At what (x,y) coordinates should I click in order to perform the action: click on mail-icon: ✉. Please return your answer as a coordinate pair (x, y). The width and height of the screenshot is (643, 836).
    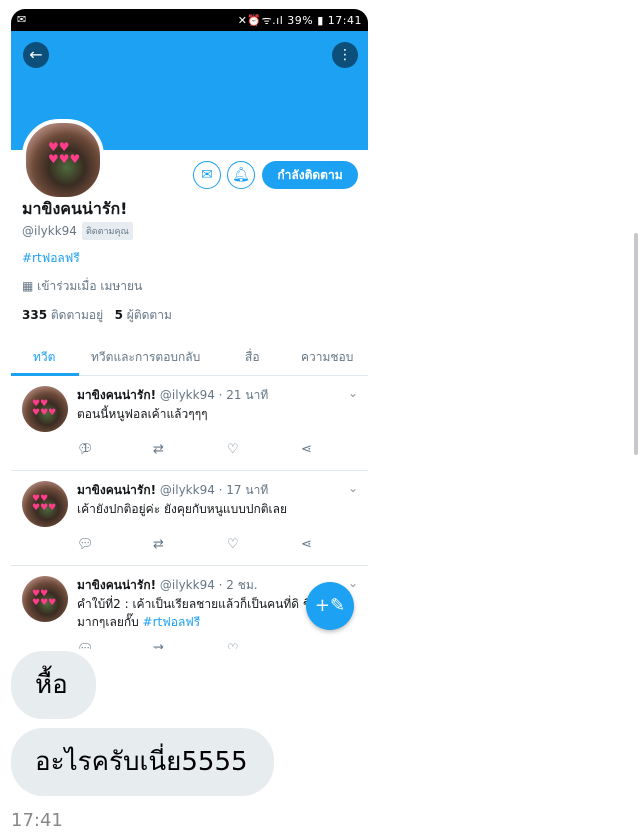
    Looking at the image, I should click on (22, 19).